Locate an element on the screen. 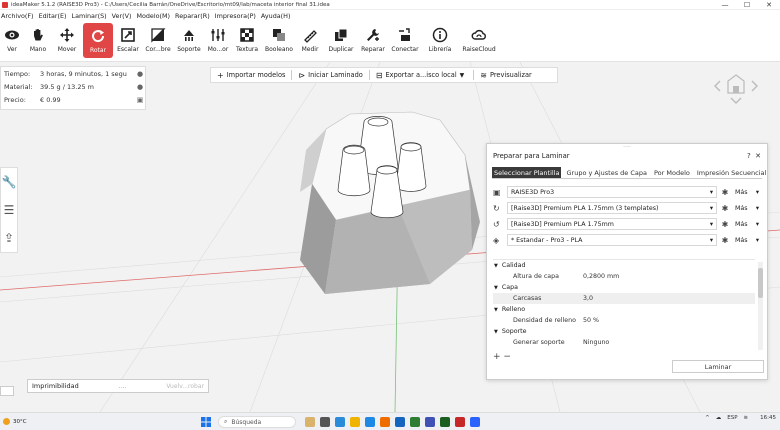 The width and height of the screenshot is (780, 430). tool-ver: Ver is located at coordinates (12, 41).